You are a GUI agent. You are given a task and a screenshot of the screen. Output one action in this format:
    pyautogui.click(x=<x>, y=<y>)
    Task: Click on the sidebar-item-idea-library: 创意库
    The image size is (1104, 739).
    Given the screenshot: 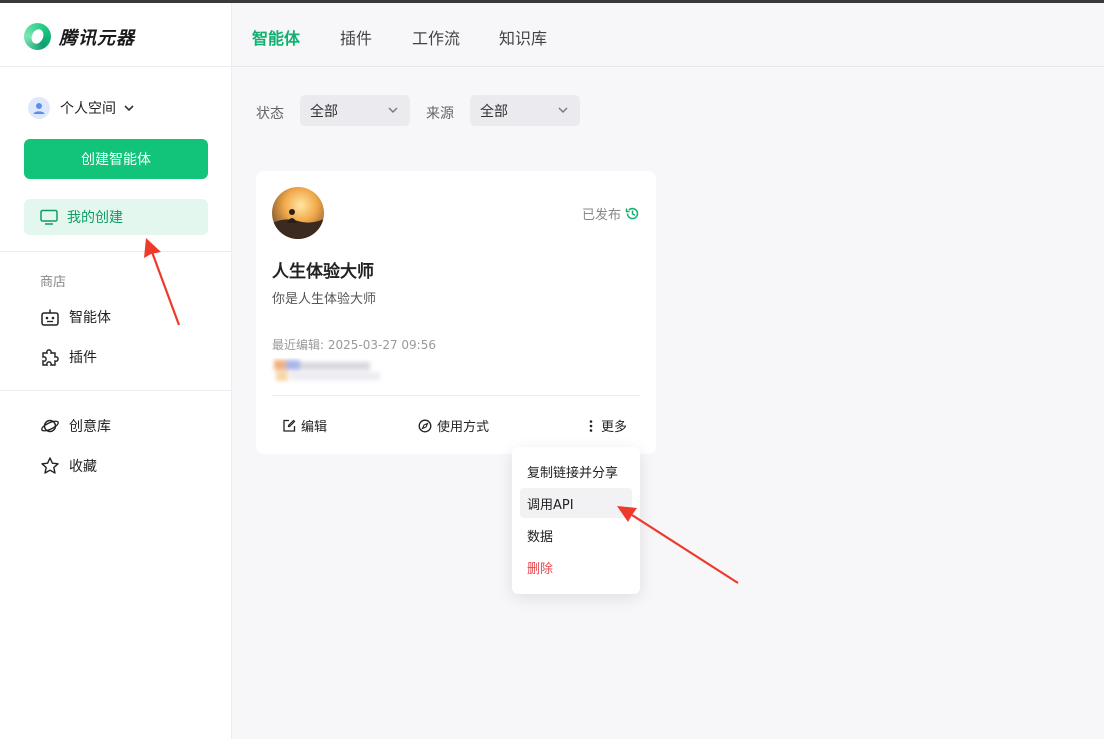 What is the action you would take?
    pyautogui.click(x=75, y=426)
    